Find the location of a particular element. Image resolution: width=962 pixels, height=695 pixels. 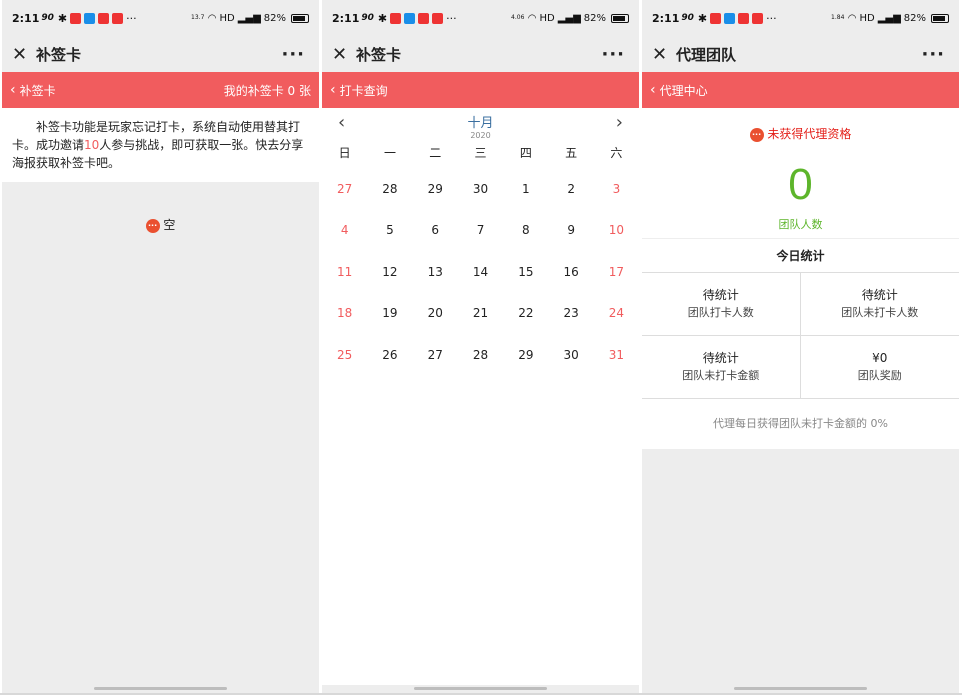

calendar-day: 13 is located at coordinates (435, 277).